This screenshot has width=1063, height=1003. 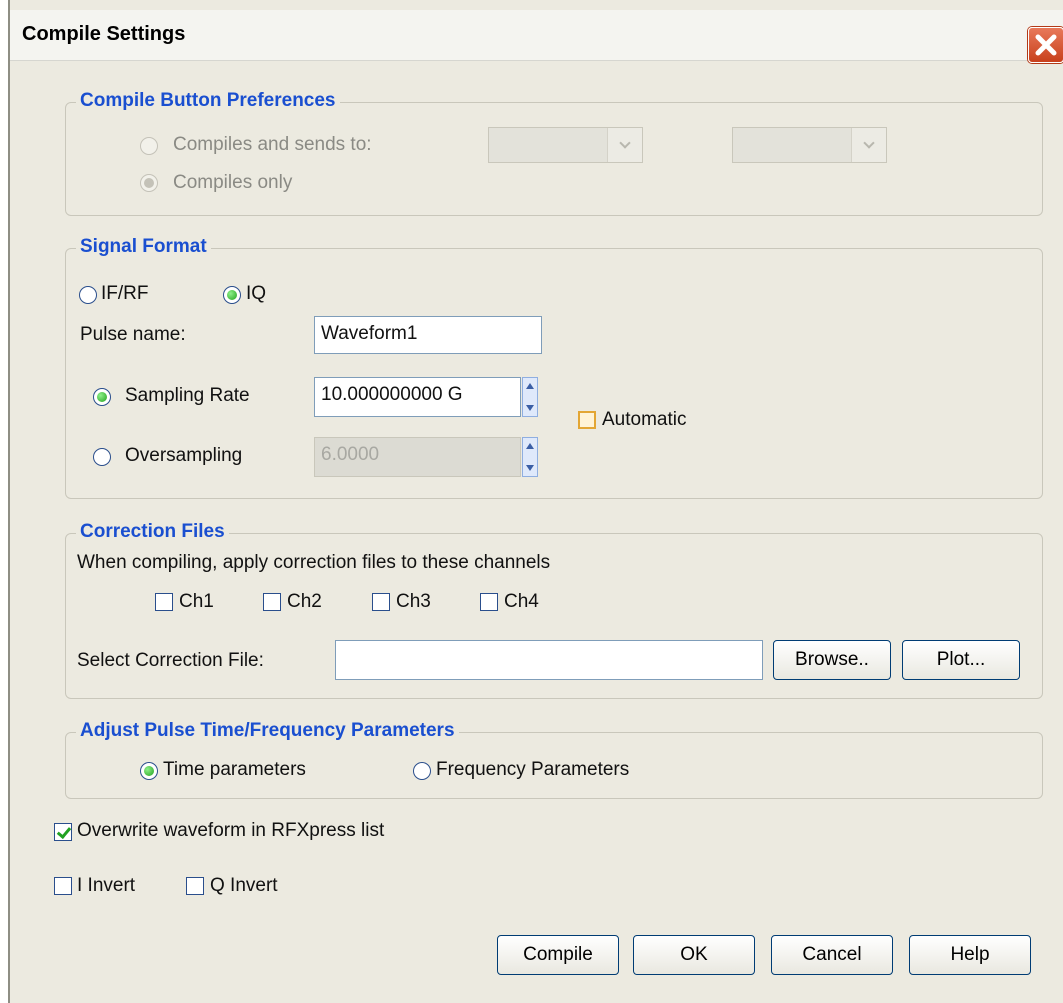 What do you see at coordinates (233, 182) in the screenshot?
I see `compiles-only-label: Compiles only` at bounding box center [233, 182].